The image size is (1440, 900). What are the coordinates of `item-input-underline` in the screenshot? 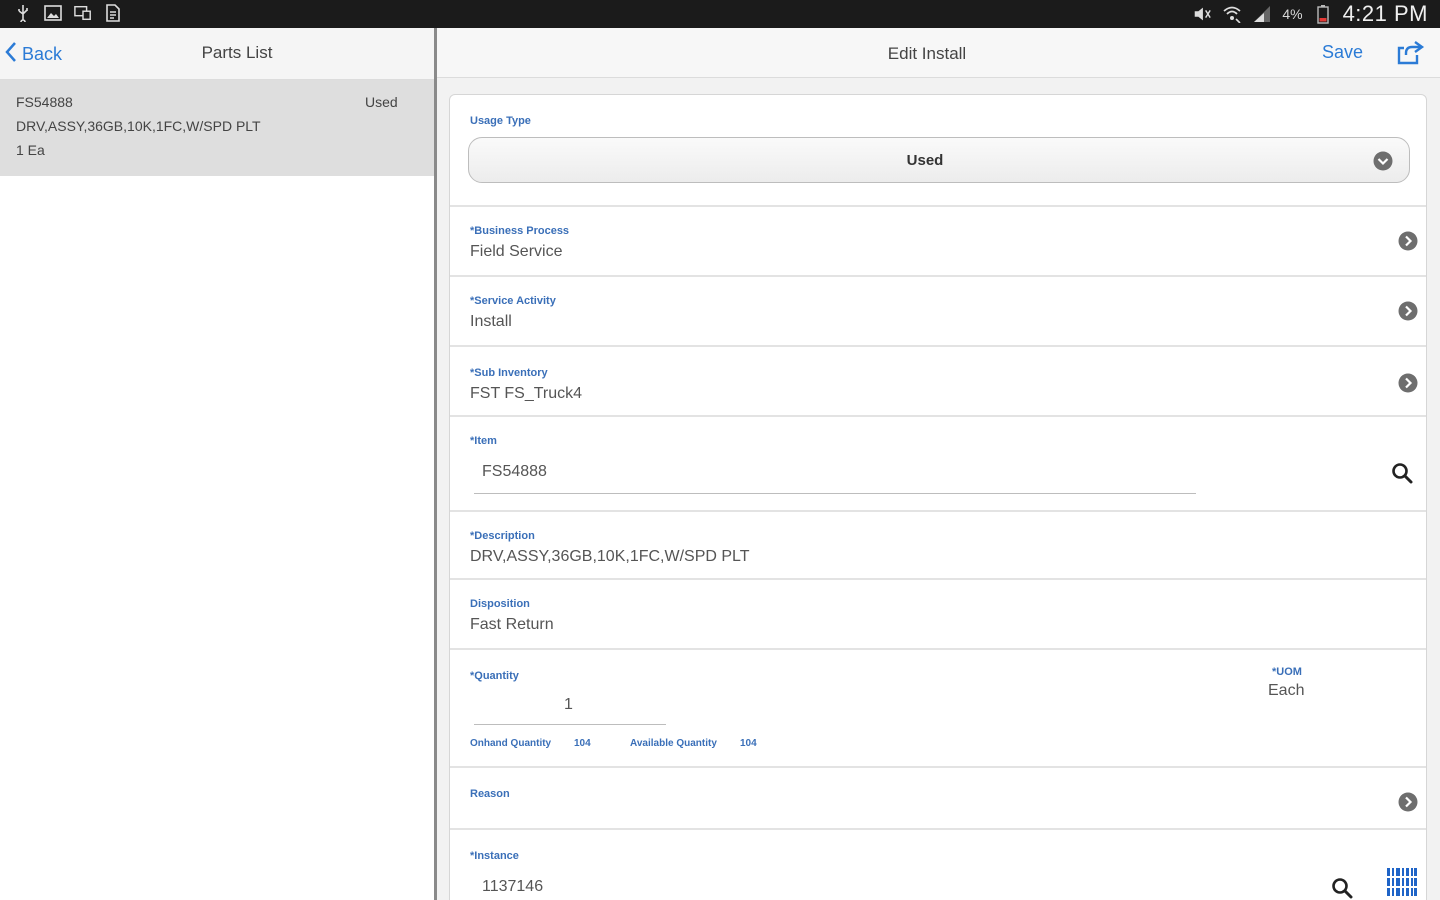 It's located at (835, 493).